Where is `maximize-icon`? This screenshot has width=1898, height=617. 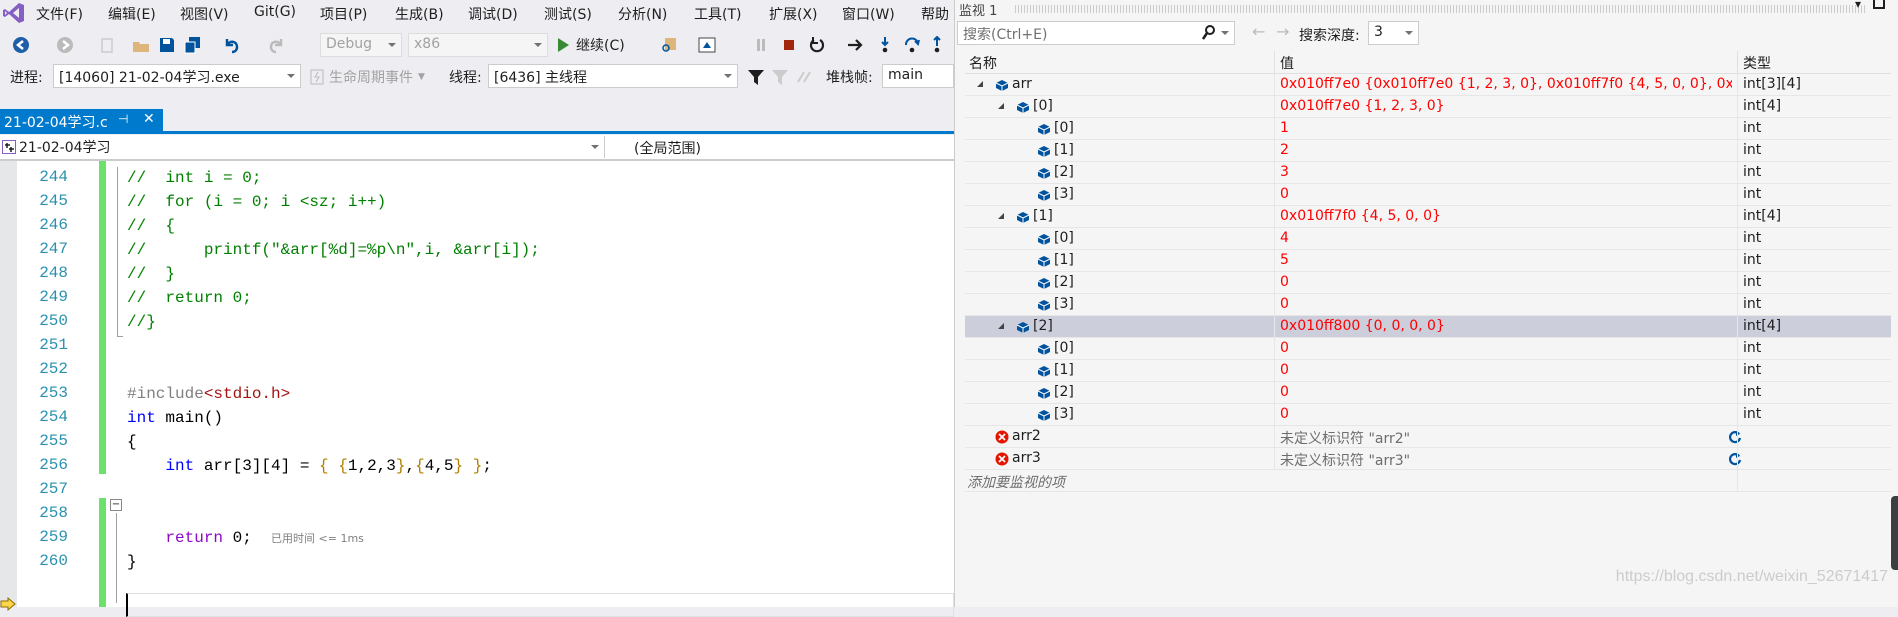
maximize-icon is located at coordinates (1879, 4).